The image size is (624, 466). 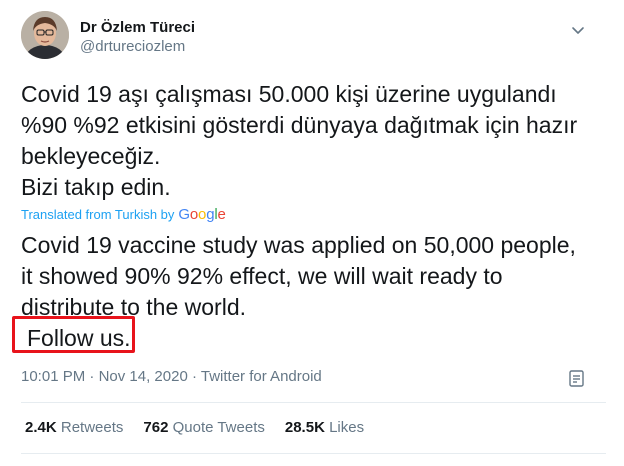 I want to click on likes-count: 28.5K, so click(x=304, y=427).